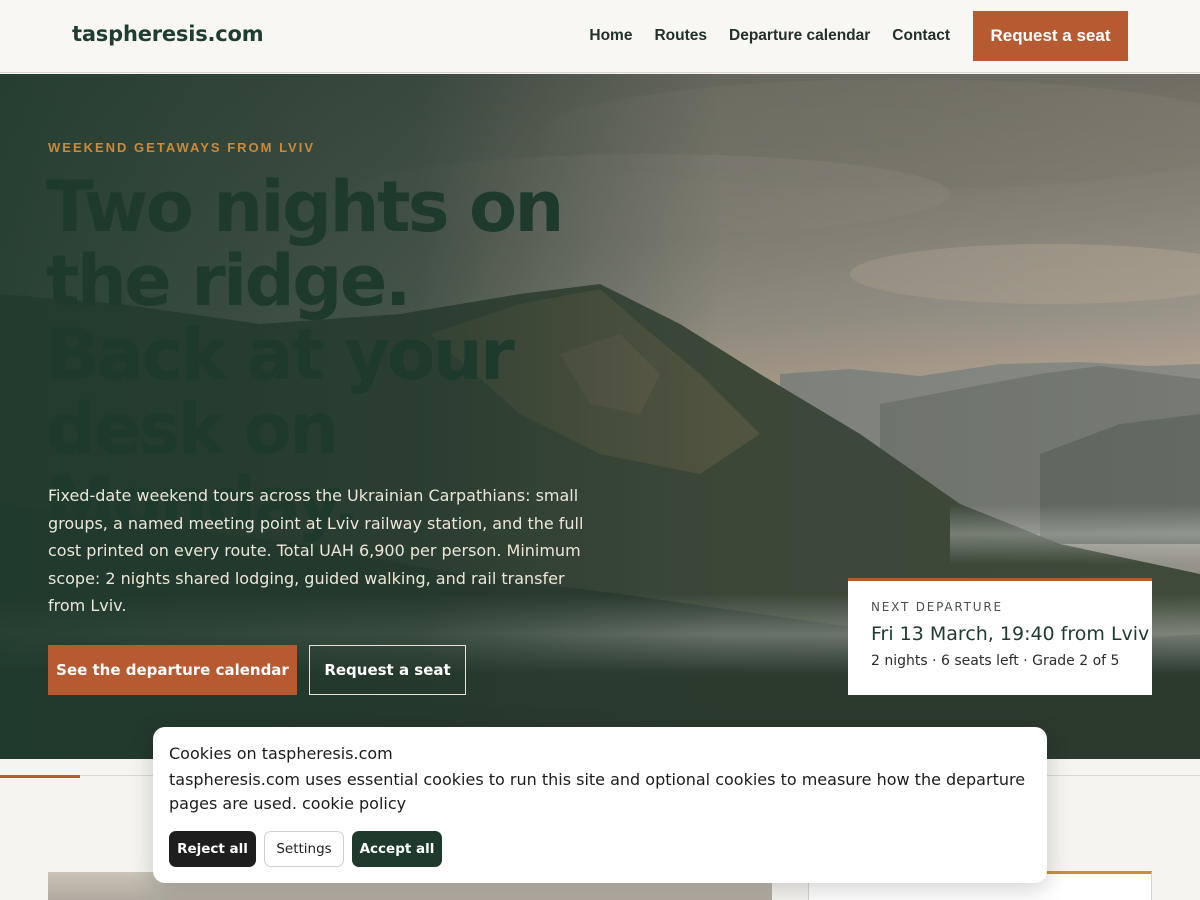 This screenshot has height=900, width=1200. Describe the element at coordinates (281, 753) in the screenshot. I see `cookie-title: Cookies on taspheresis.com` at that location.